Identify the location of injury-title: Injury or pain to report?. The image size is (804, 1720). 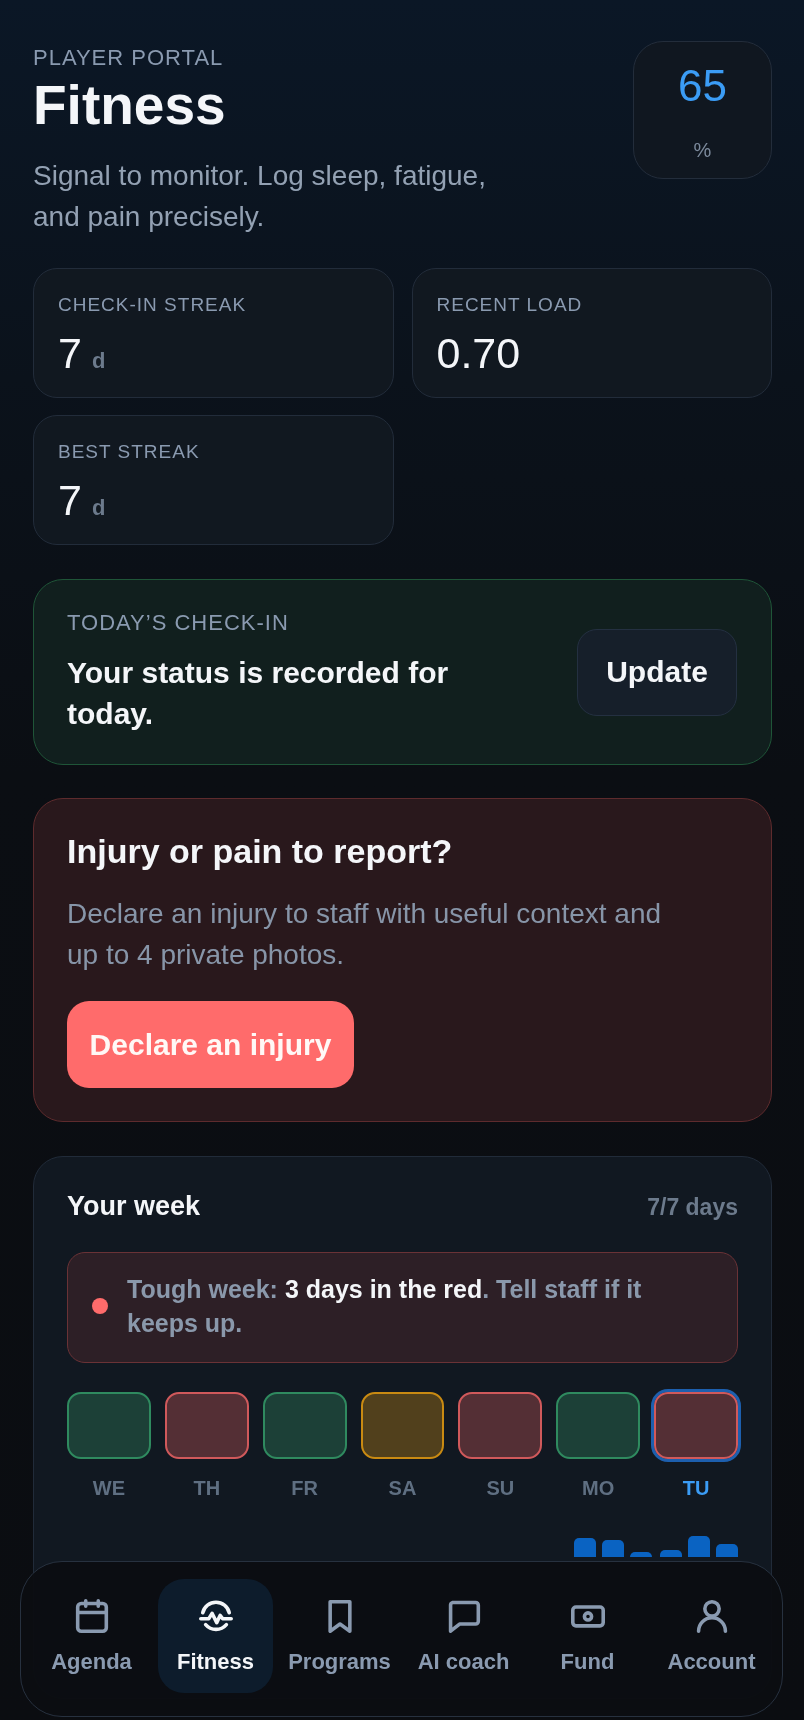
(260, 851).